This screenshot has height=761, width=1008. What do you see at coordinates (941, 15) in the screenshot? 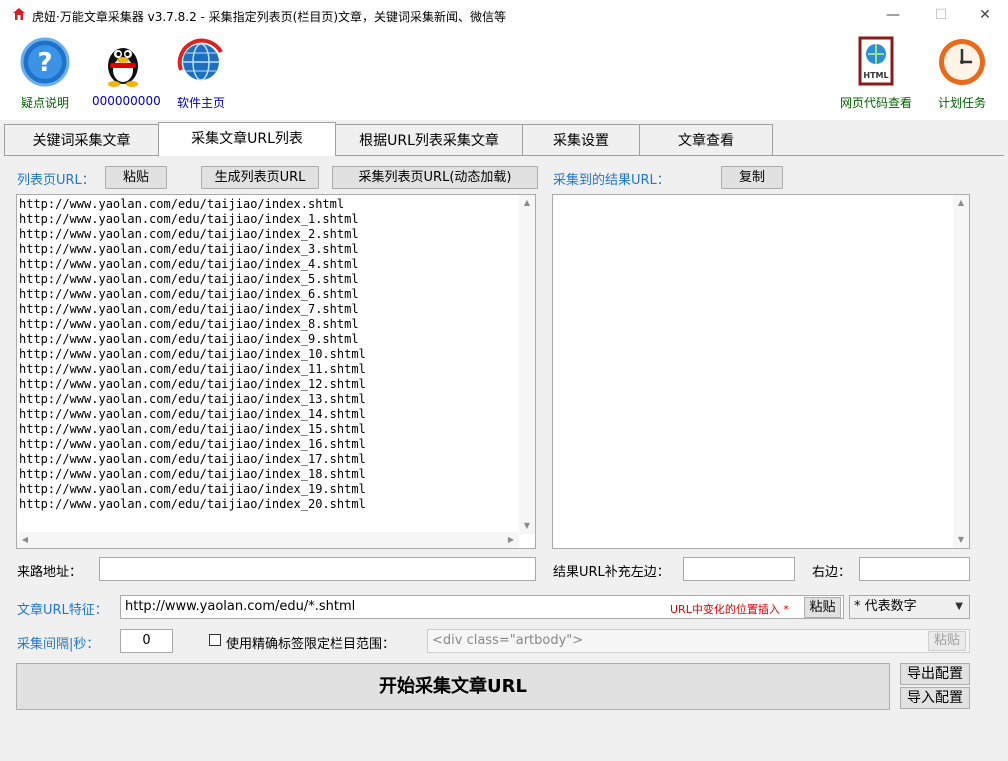
I see `maximize-button: ☐` at bounding box center [941, 15].